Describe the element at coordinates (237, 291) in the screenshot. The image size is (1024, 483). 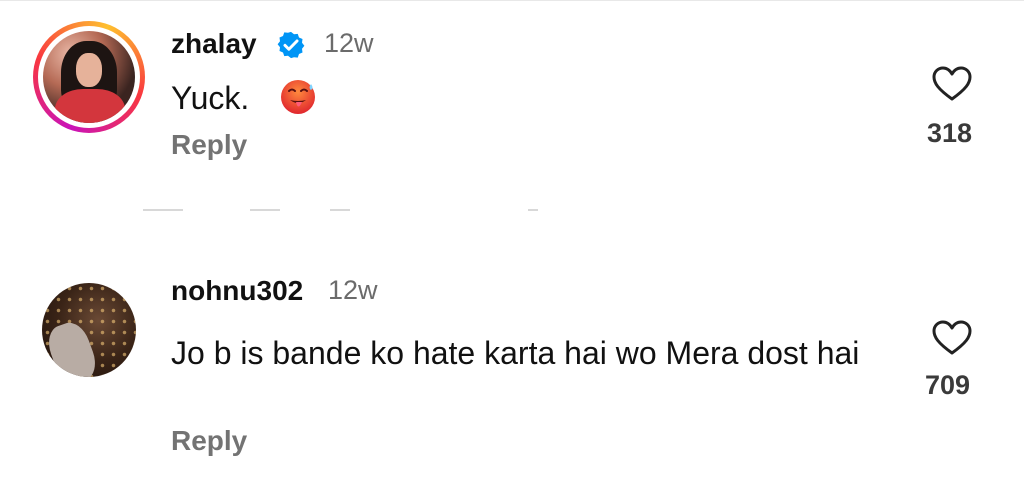
I see `comment-username: nohnu302` at that location.